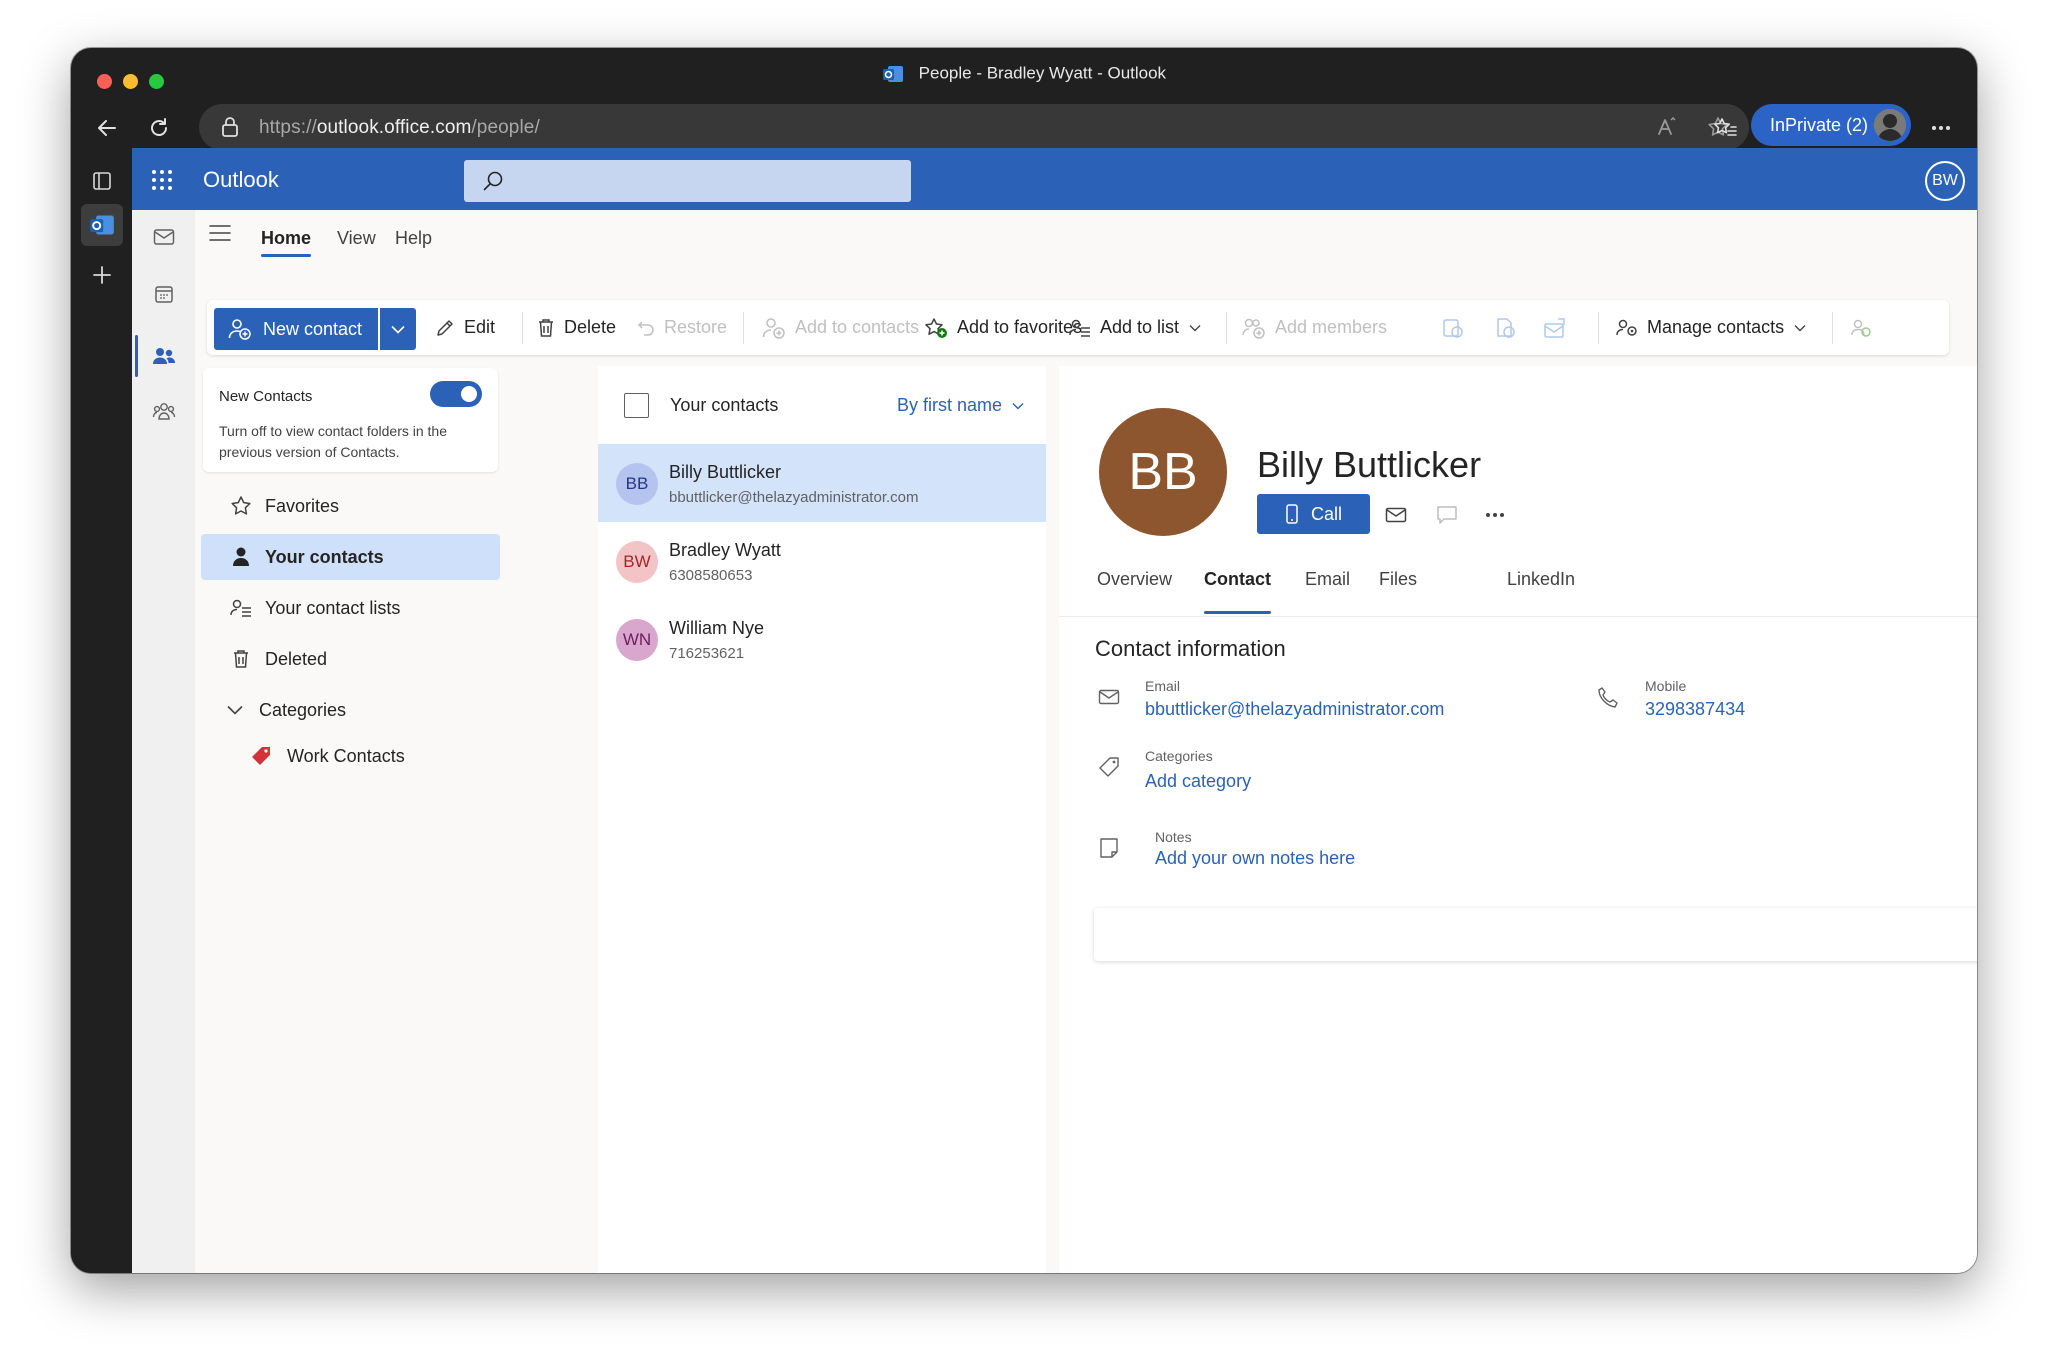  Describe the element at coordinates (1541, 579) in the screenshot. I see `detail-tab-linkedin: LinkedIn` at that location.